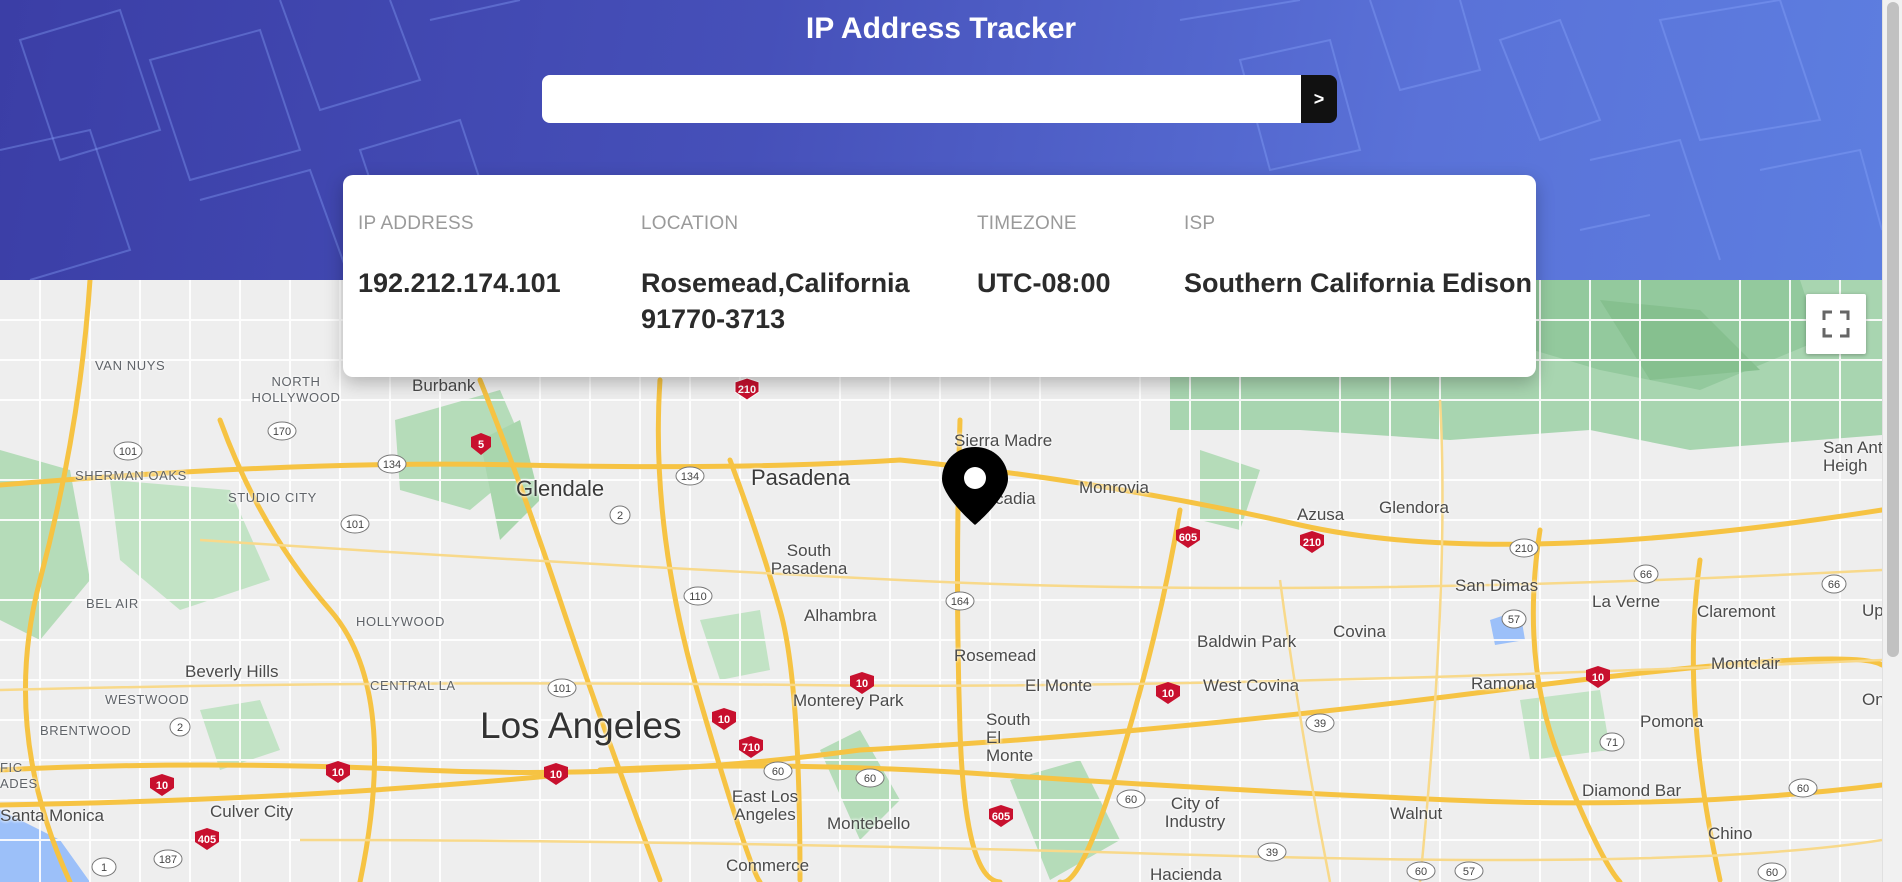  I want to click on map-label-district: FIC ADES, so click(19, 775).